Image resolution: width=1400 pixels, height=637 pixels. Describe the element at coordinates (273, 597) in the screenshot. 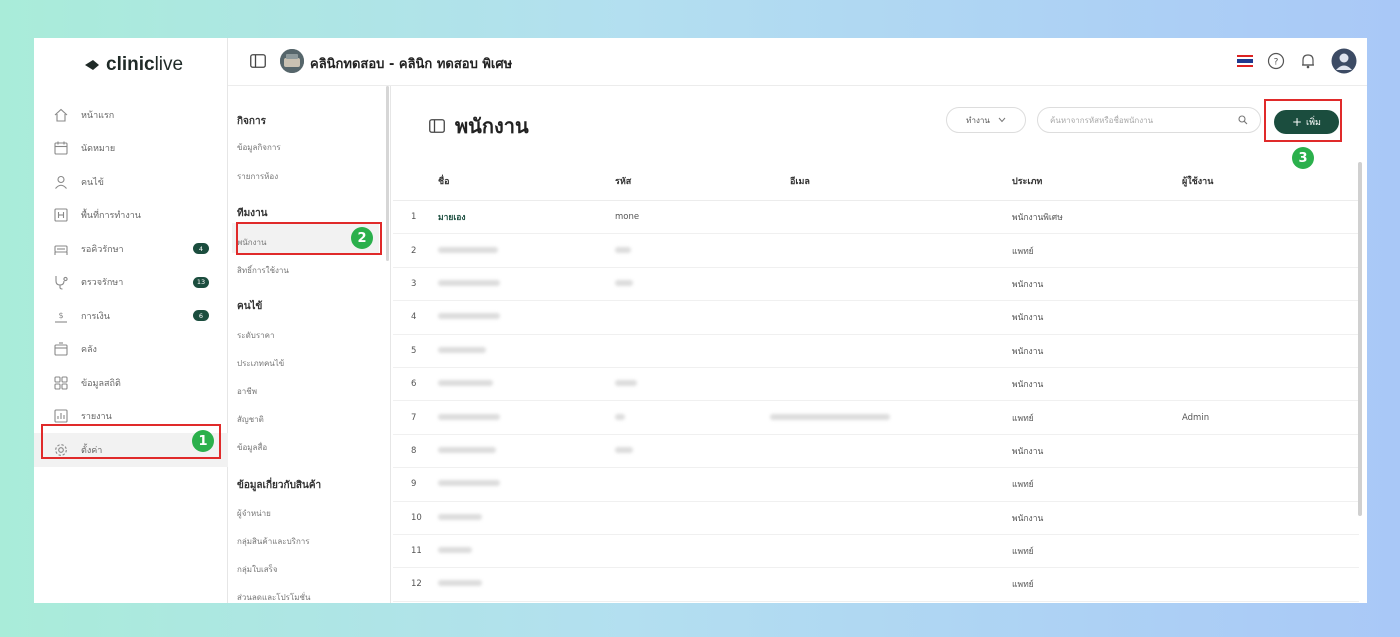

I see `submenu-item: ส่วนลดและโปรโมชั่น` at that location.